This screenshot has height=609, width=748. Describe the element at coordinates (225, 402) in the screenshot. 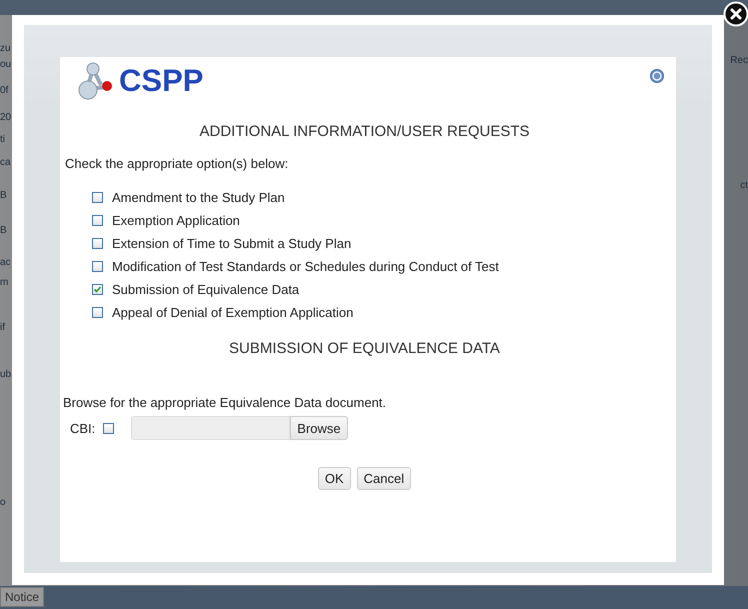

I see `browse-prompt: Browse for the appropriate Equivalence Data document.` at that location.